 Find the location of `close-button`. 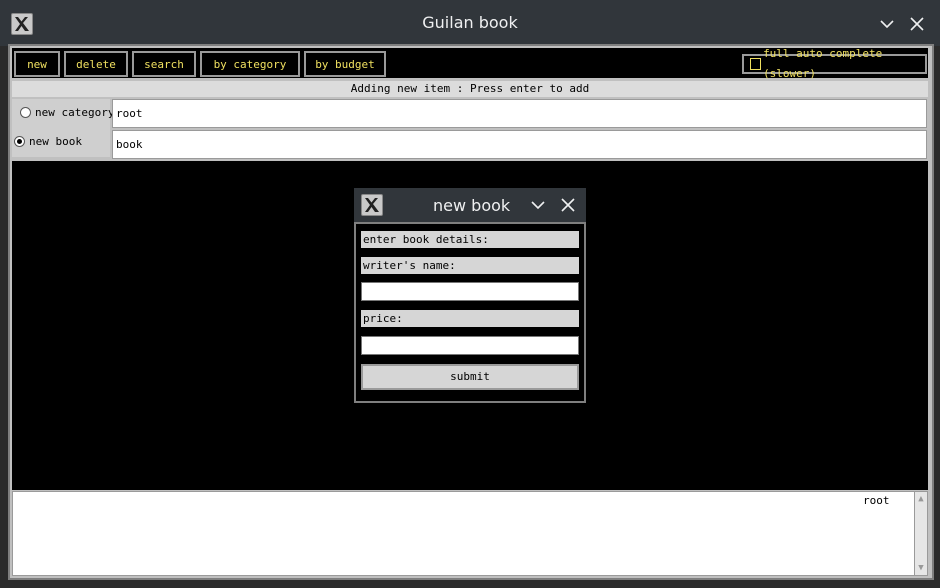

close-button is located at coordinates (917, 24).